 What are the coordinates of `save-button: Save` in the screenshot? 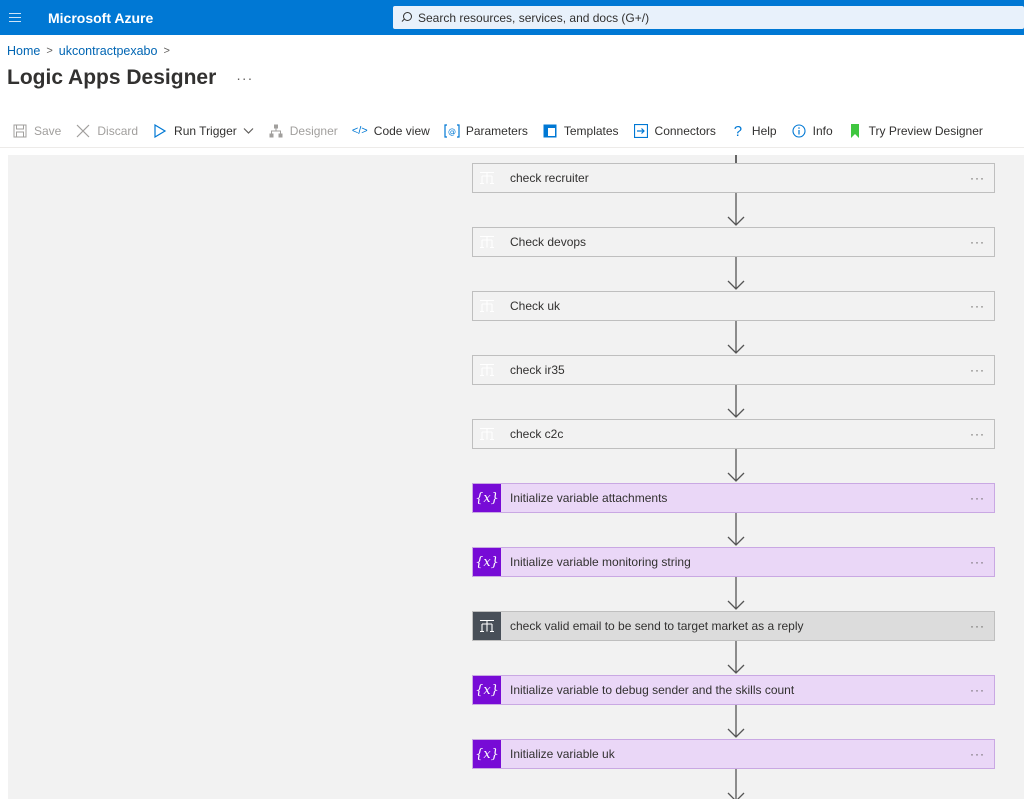 It's located at (36, 131).